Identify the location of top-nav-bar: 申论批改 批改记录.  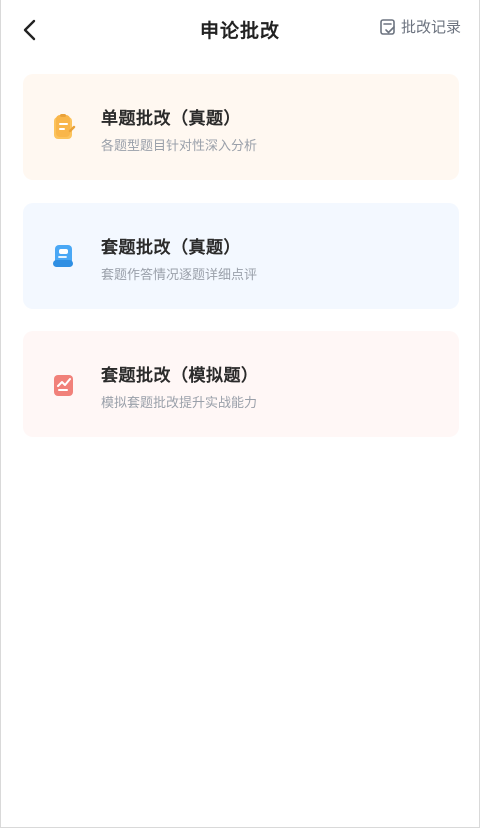
(240, 29).